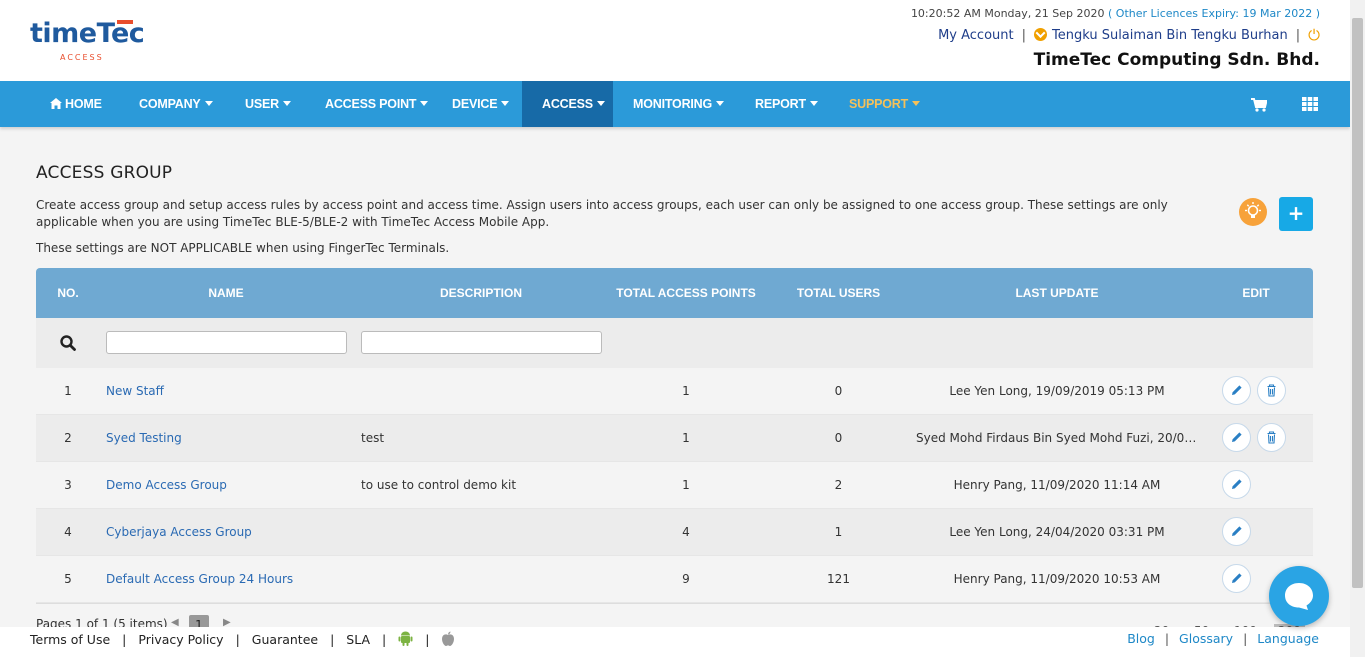  I want to click on row-last-update: Lee Yen Long, 19/09/2019 05:13 PM, so click(1057, 391).